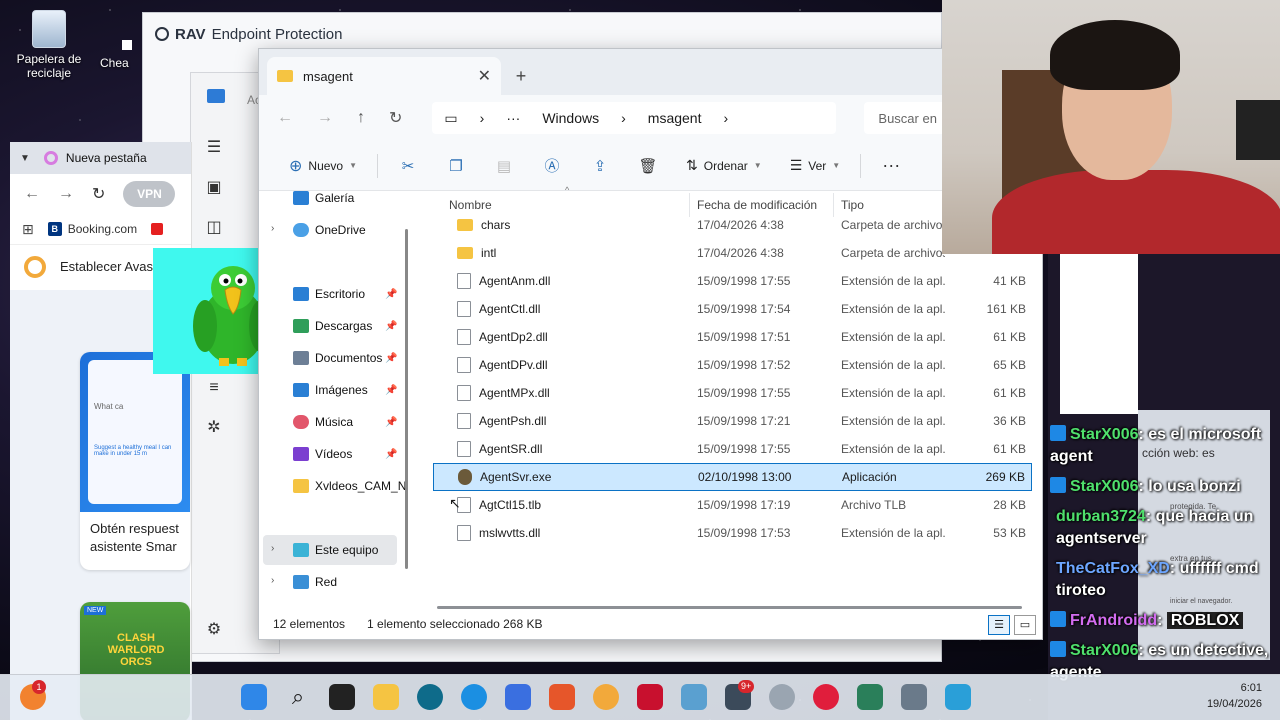 This screenshot has height=720, width=1280. Describe the element at coordinates (521, 76) in the screenshot. I see `new-tab-button: +` at that location.